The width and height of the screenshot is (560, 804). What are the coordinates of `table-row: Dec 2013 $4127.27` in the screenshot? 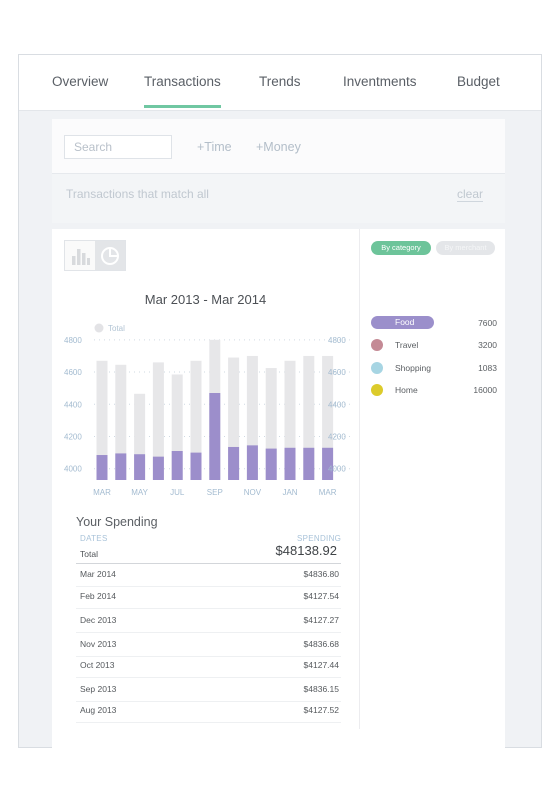 It's located at (208, 622).